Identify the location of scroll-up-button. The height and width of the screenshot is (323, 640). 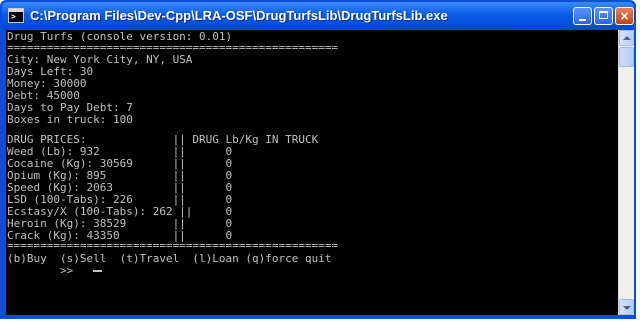
(626, 38).